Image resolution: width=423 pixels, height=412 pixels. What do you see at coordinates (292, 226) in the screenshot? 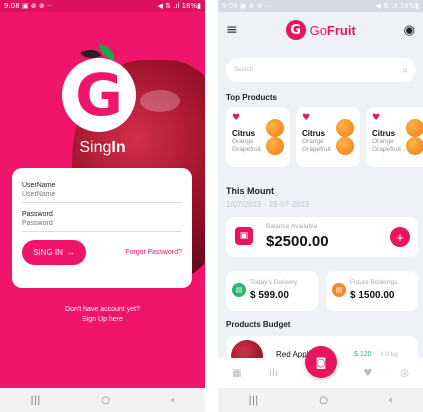
I see `balance-label: Balance Available` at bounding box center [292, 226].